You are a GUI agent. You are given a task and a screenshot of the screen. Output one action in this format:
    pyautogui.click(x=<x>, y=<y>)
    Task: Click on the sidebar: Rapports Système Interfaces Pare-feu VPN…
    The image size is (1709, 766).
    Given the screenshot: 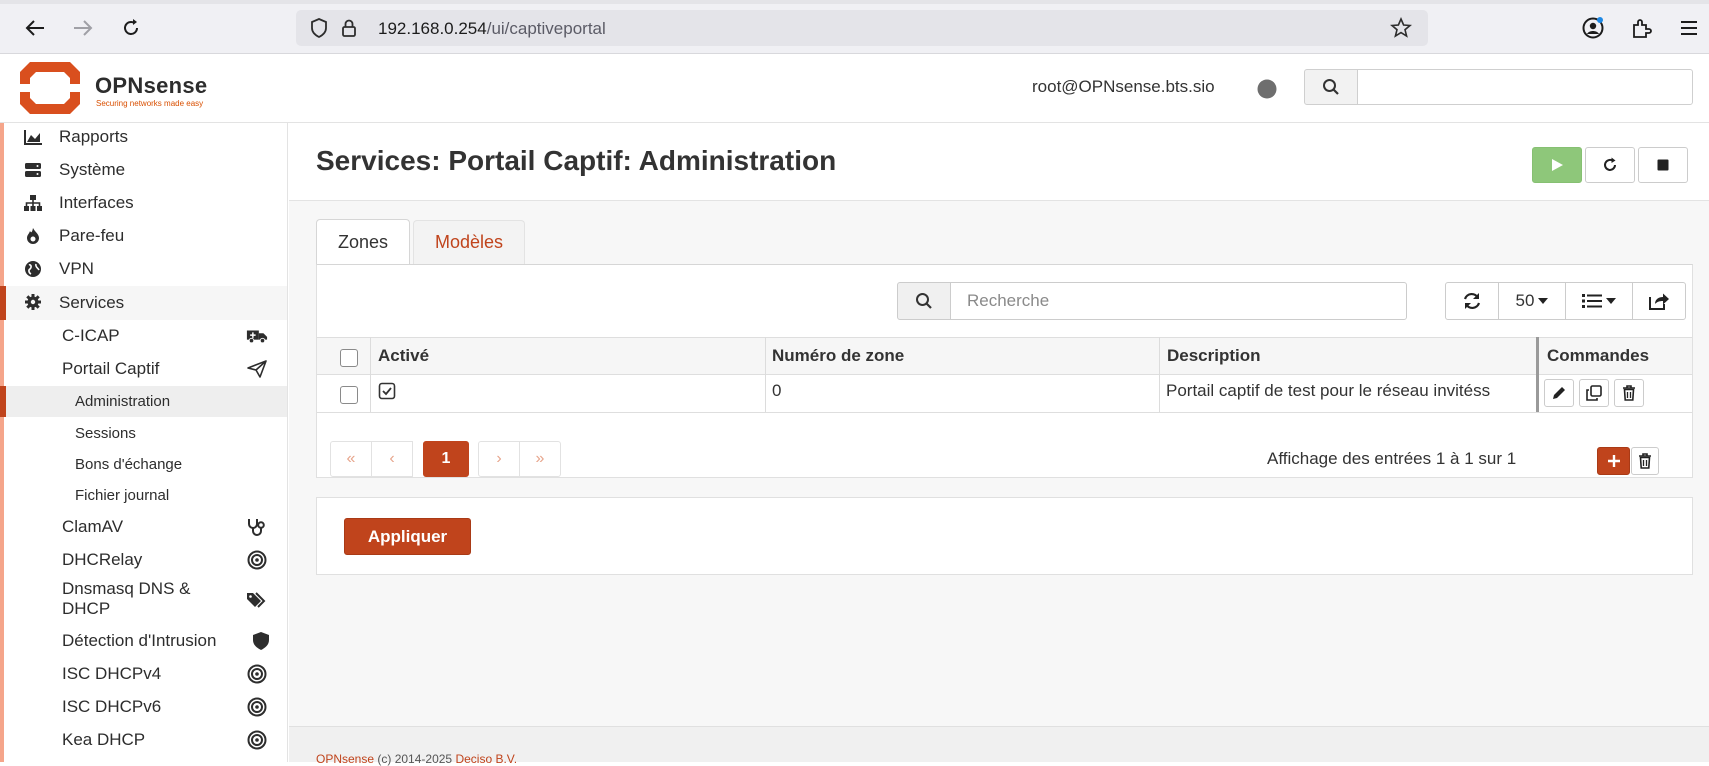 What is the action you would take?
    pyautogui.click(x=144, y=442)
    